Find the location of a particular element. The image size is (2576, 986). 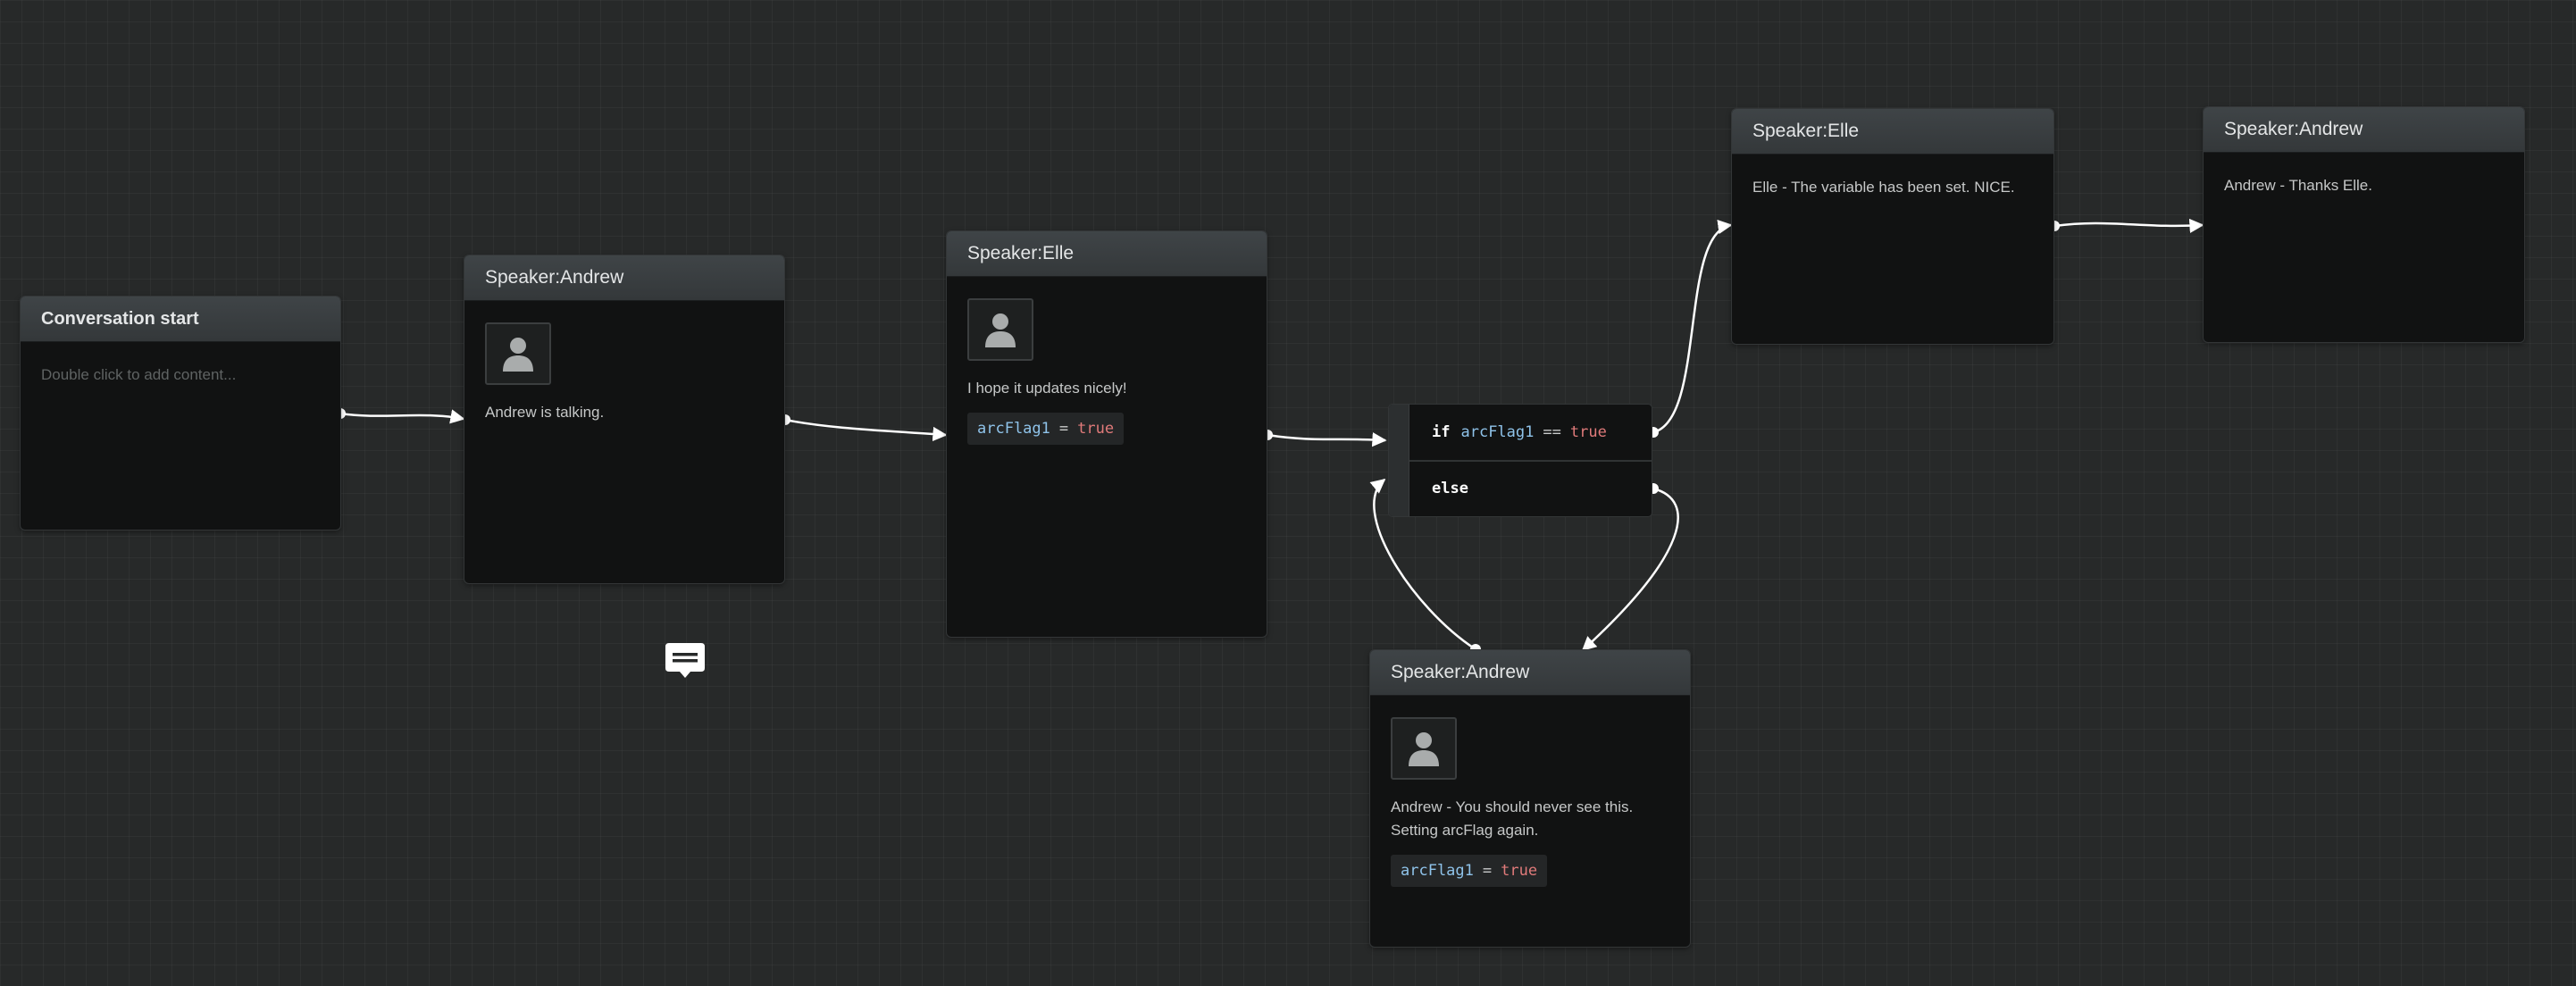

branch-if-row: if arcFlag1 == true is located at coordinates (1531, 433).